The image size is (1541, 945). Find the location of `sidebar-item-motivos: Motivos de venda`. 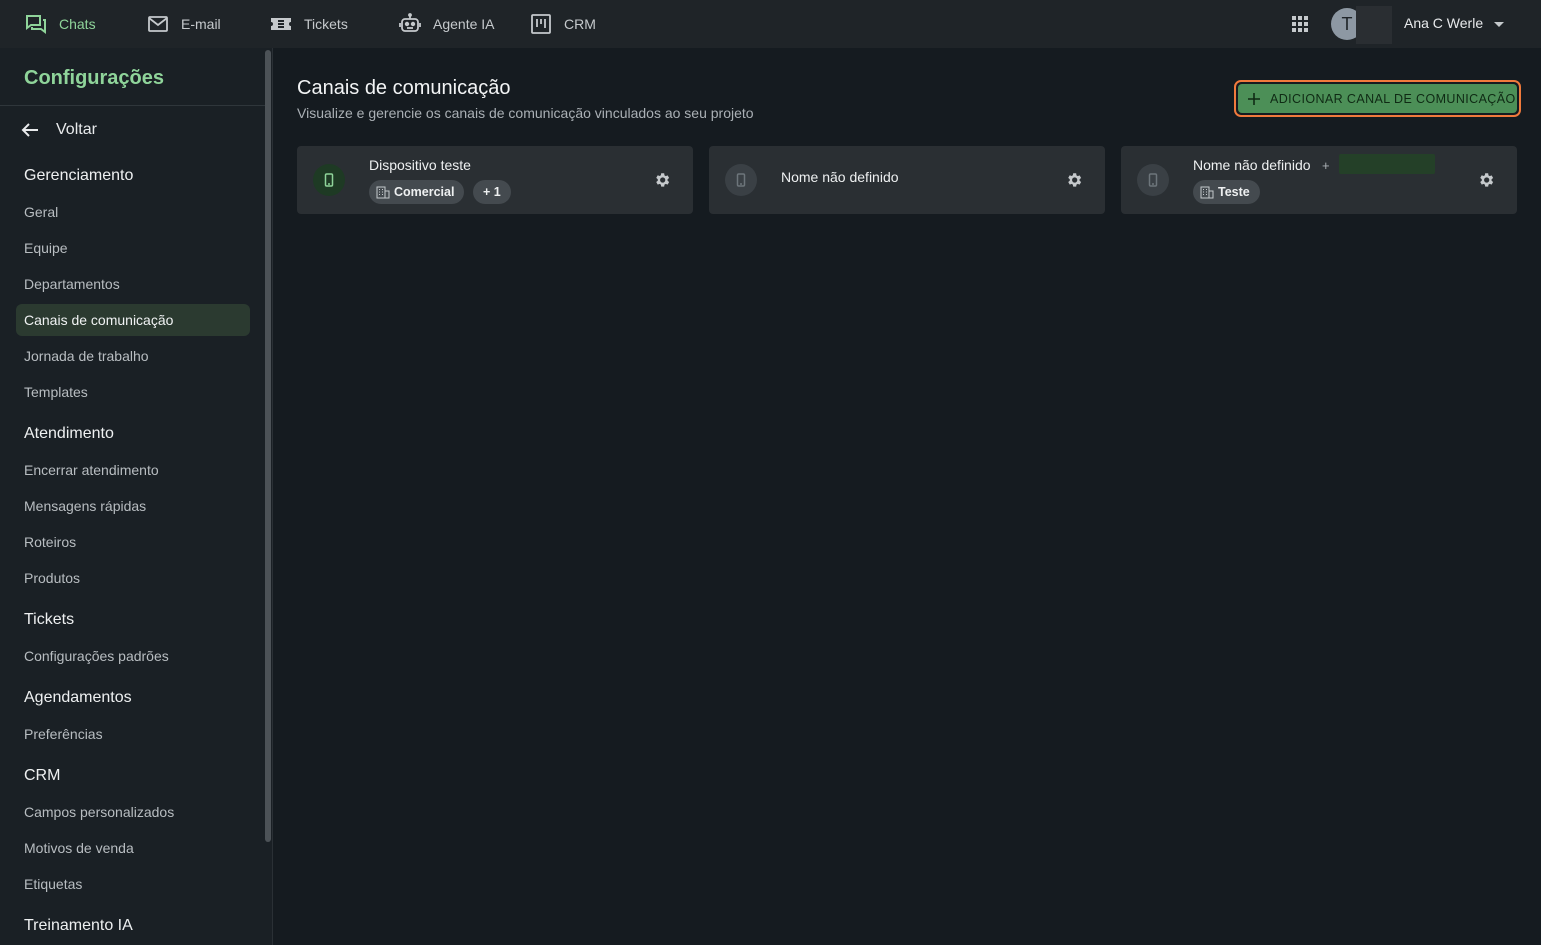

sidebar-item-motivos: Motivos de venda is located at coordinates (133, 848).